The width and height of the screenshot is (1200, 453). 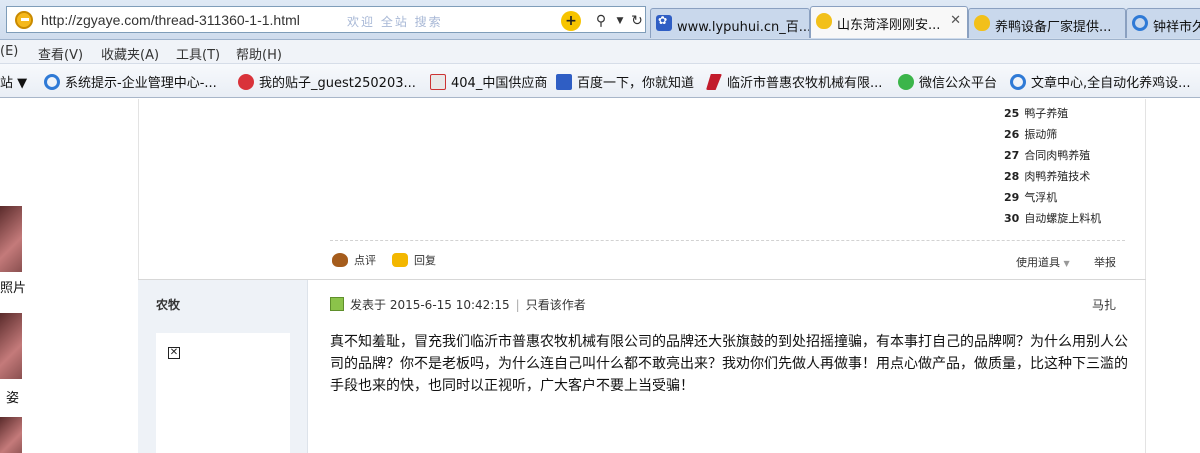 I want to click on address-ghost-text: 欢迎 全站 搜索, so click(x=395, y=22).